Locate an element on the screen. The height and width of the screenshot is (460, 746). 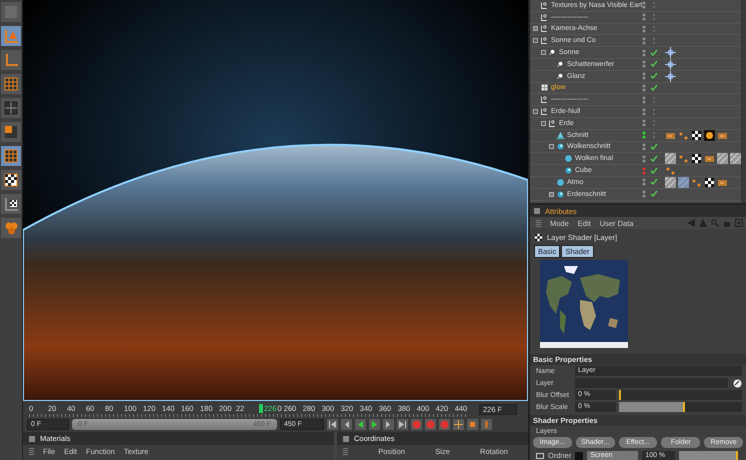
picker-icon is located at coordinates (737, 383).